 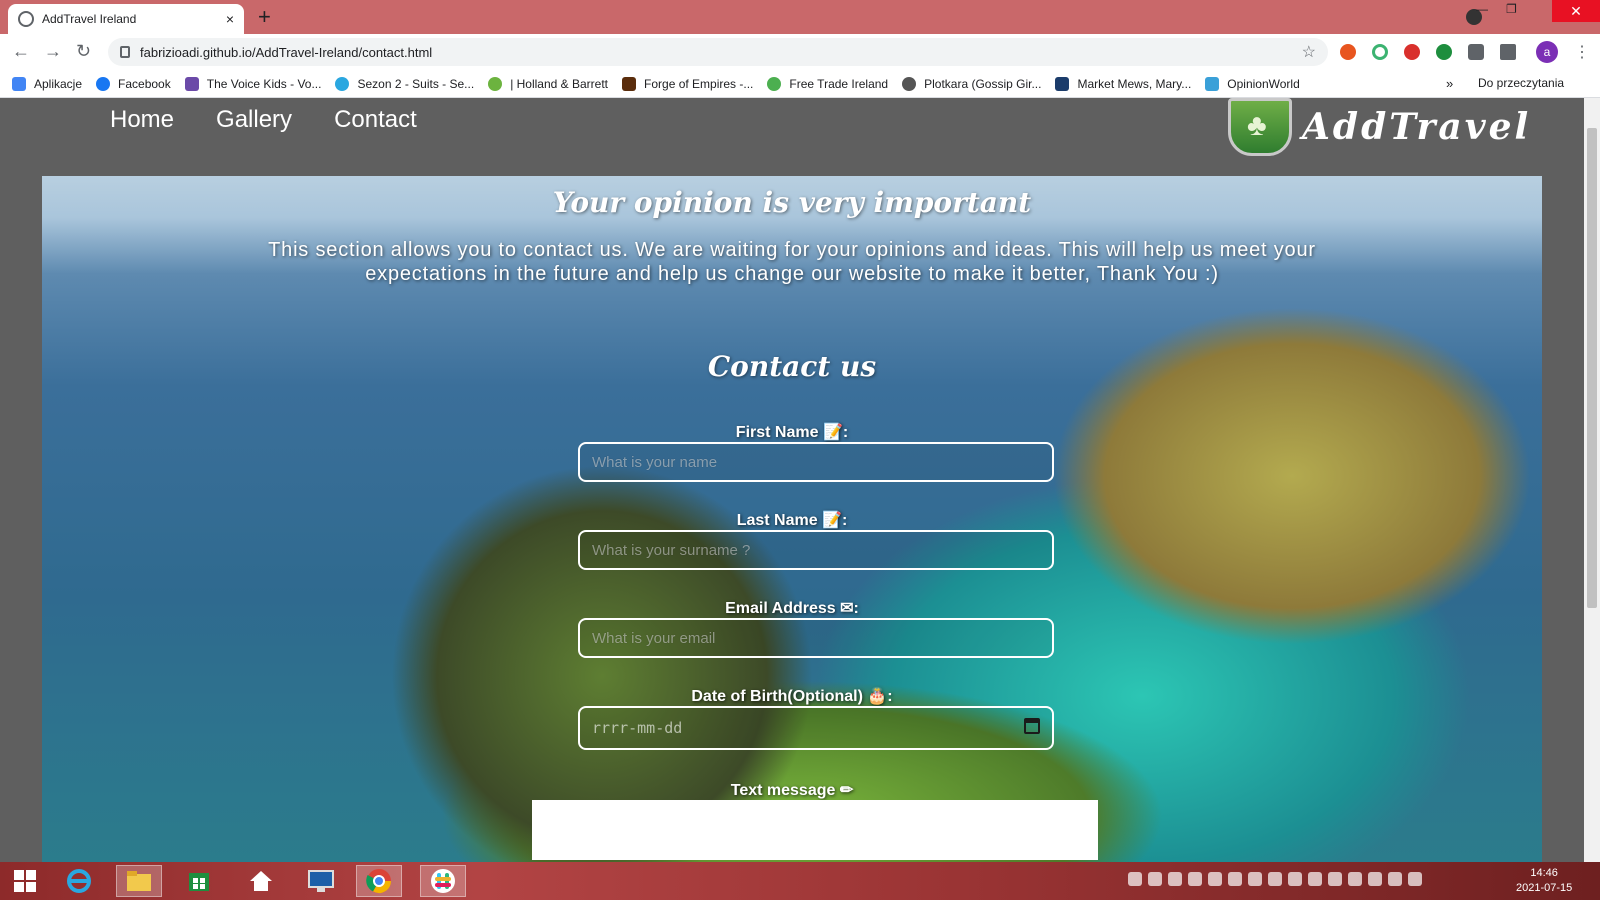 I want to click on menu-icon: ⋮, so click(x=1582, y=52).